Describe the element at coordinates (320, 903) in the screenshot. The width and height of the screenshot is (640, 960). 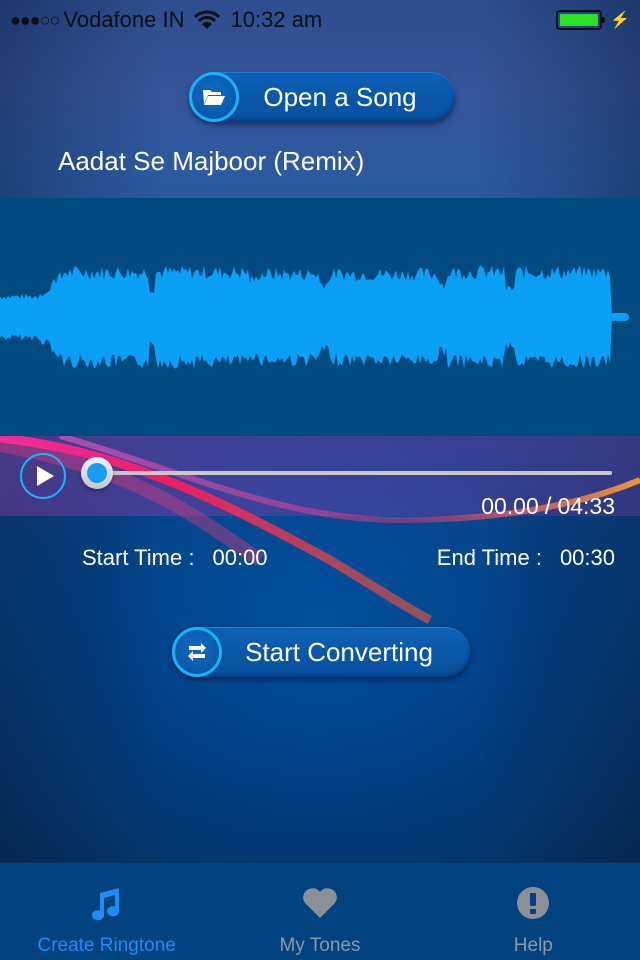
I see `heart-icon` at that location.